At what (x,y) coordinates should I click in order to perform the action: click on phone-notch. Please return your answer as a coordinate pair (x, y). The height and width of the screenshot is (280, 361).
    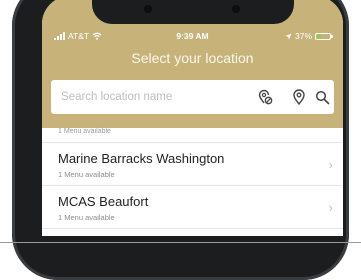
    Looking at the image, I should click on (193, 12).